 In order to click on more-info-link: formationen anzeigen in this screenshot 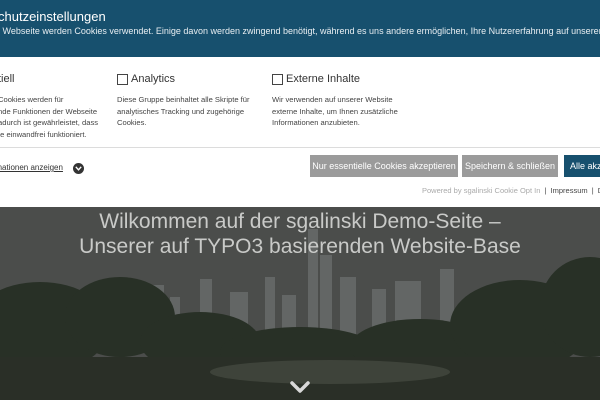, I will do `click(31, 167)`.